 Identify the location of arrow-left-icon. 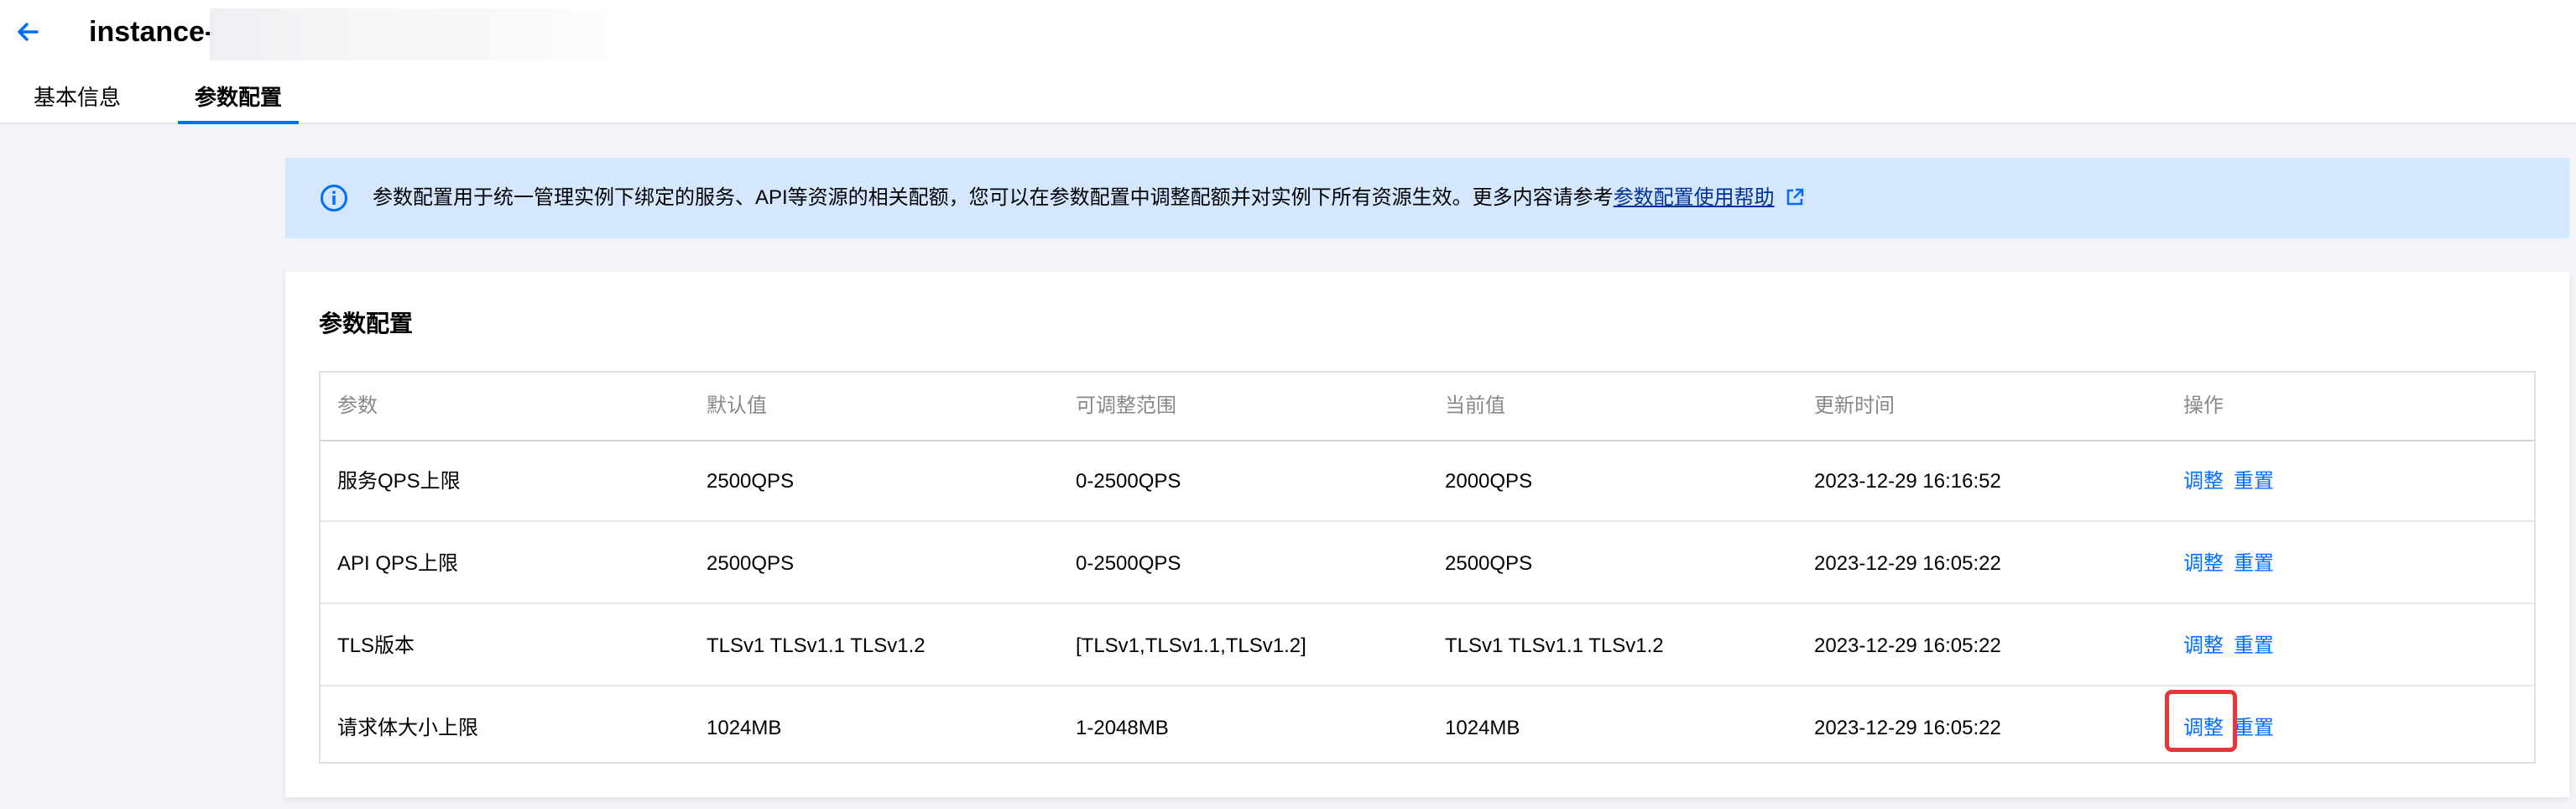
(28, 32).